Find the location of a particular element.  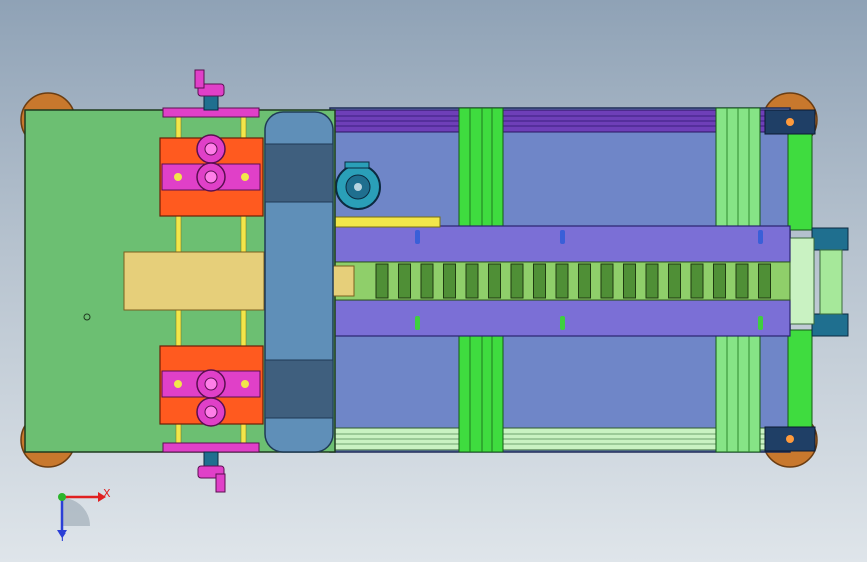

blue-belt is located at coordinates (299, 282).